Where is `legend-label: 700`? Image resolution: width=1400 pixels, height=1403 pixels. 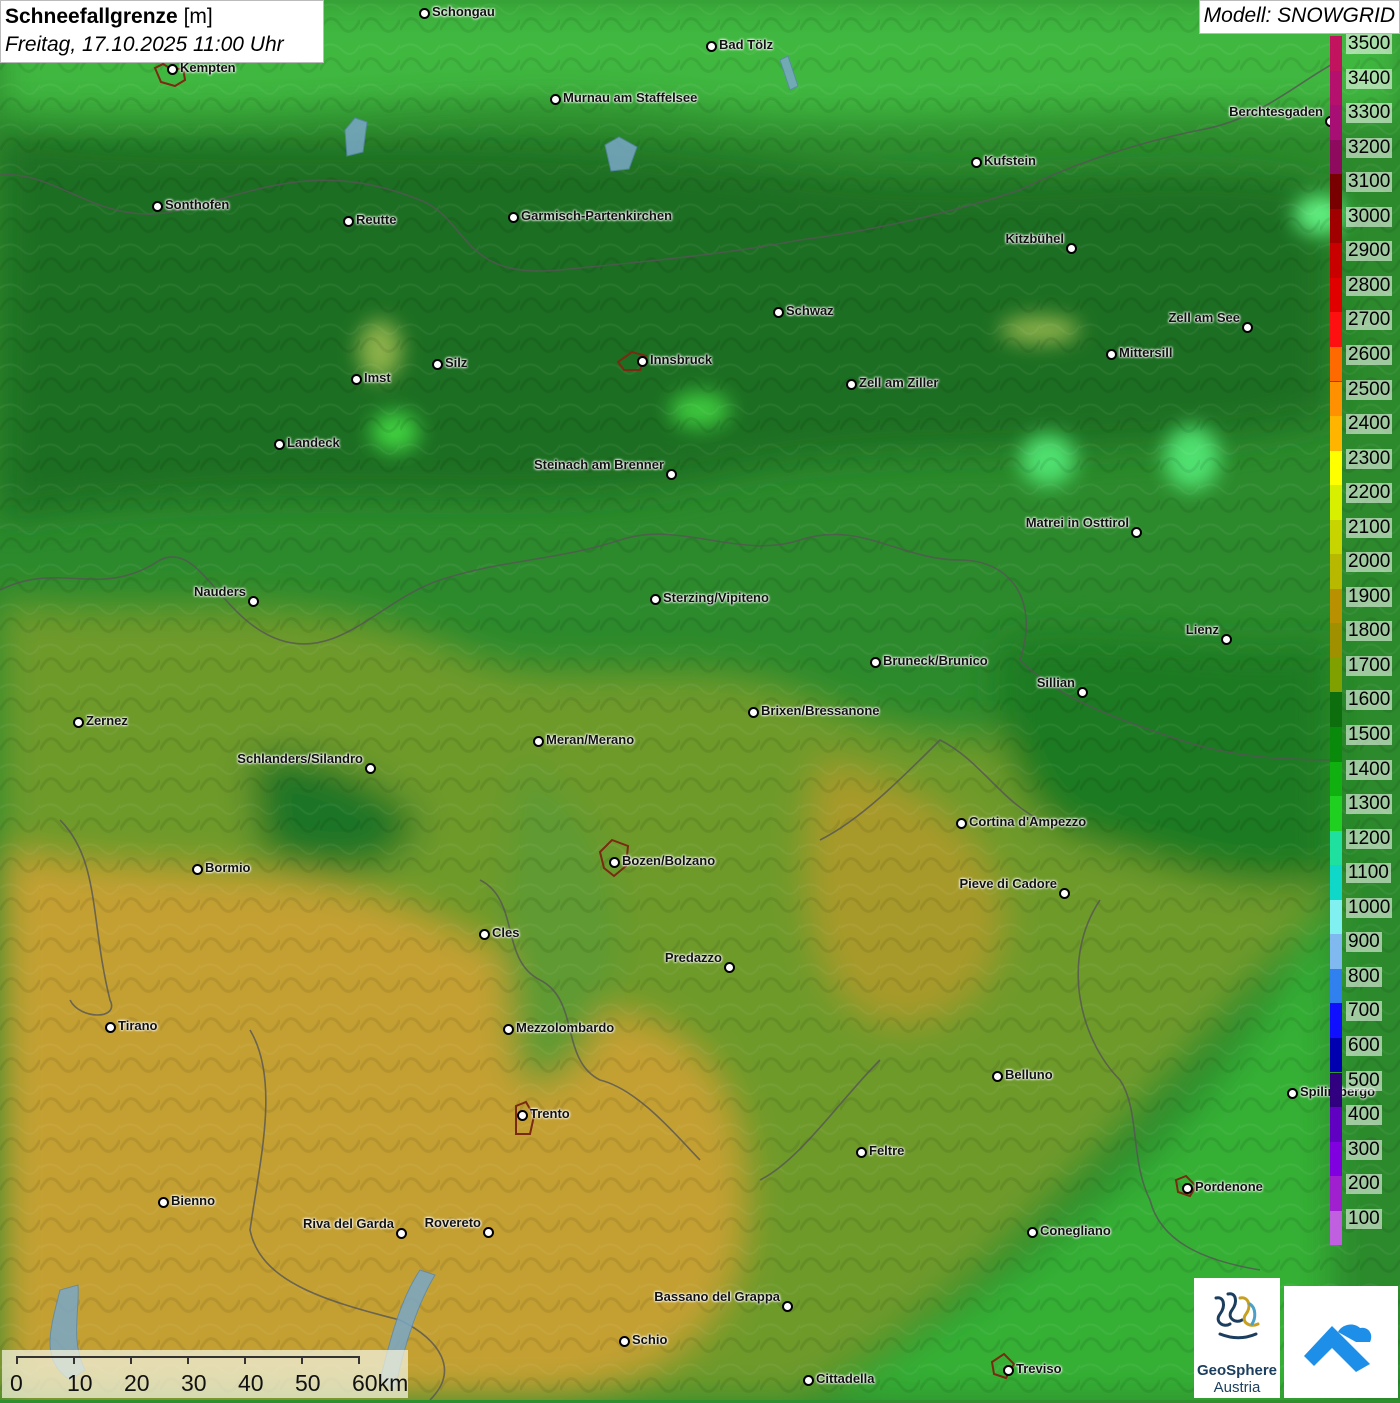
legend-label: 700 is located at coordinates (1364, 1011).